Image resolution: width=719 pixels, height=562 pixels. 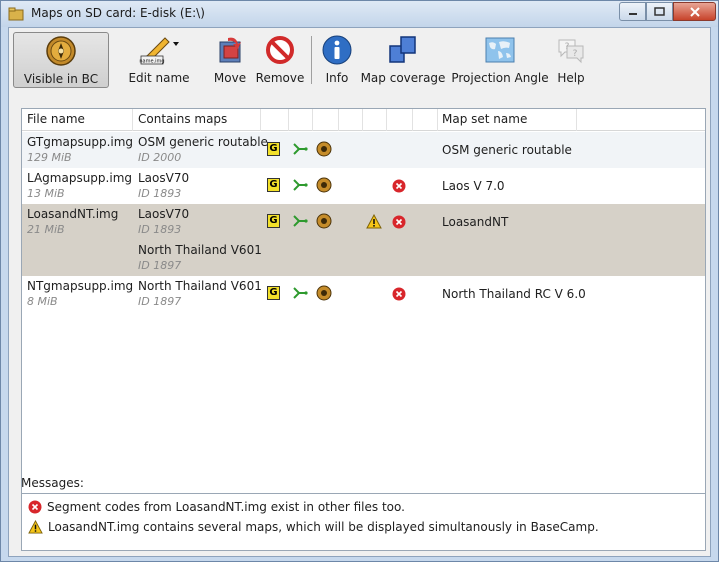 I want to click on help-icon: ? ?, so click(x=571, y=51).